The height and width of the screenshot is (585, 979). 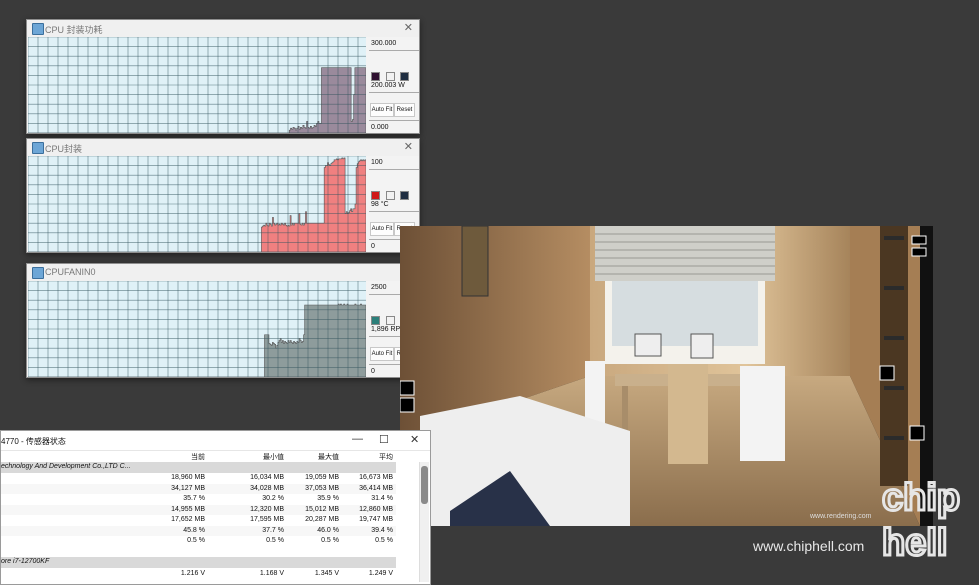 I want to click on value-current: 1.216 V, so click(x=192, y=573).